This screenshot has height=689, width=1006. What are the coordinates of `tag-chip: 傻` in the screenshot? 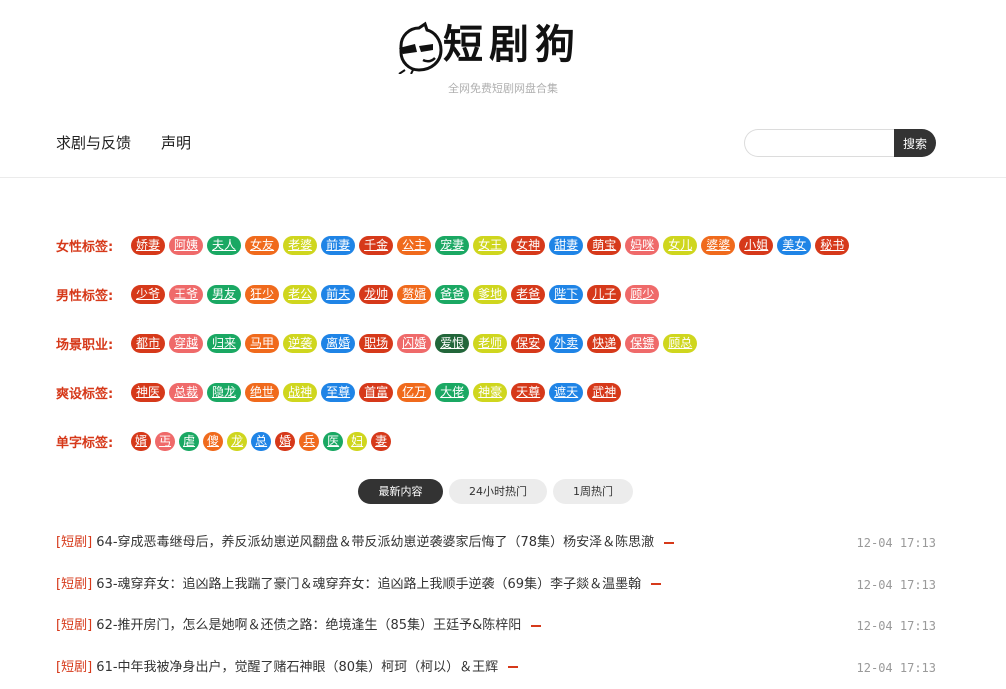 It's located at (213, 441).